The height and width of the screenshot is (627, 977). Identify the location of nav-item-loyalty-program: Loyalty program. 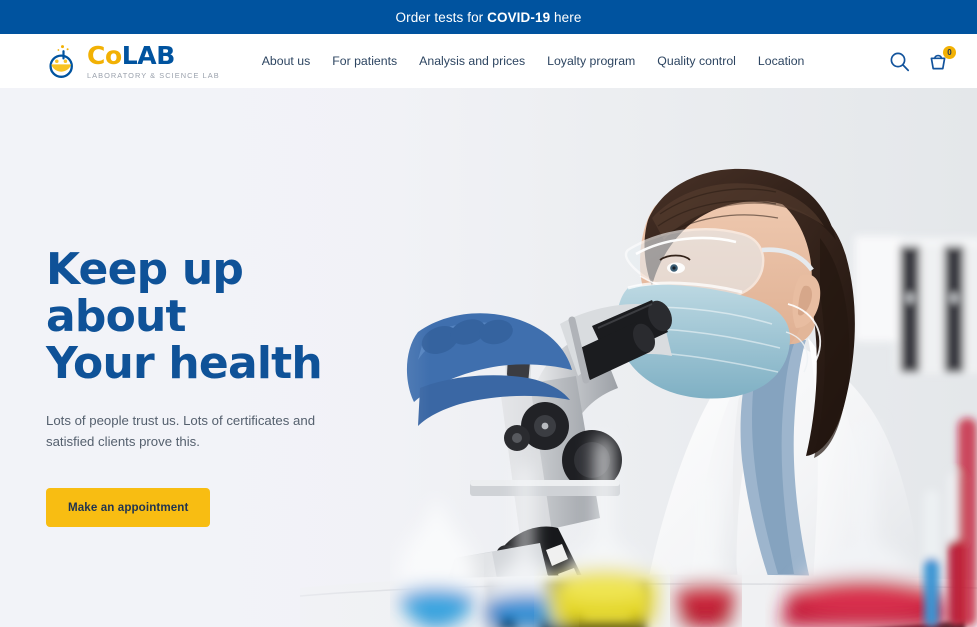
(591, 61).